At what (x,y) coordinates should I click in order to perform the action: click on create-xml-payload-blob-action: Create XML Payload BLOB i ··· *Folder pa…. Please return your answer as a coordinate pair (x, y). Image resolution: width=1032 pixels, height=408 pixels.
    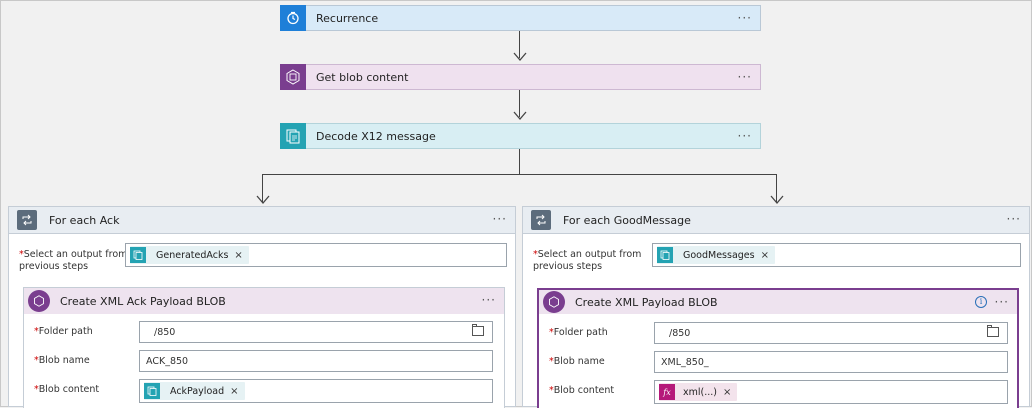
    Looking at the image, I should click on (778, 348).